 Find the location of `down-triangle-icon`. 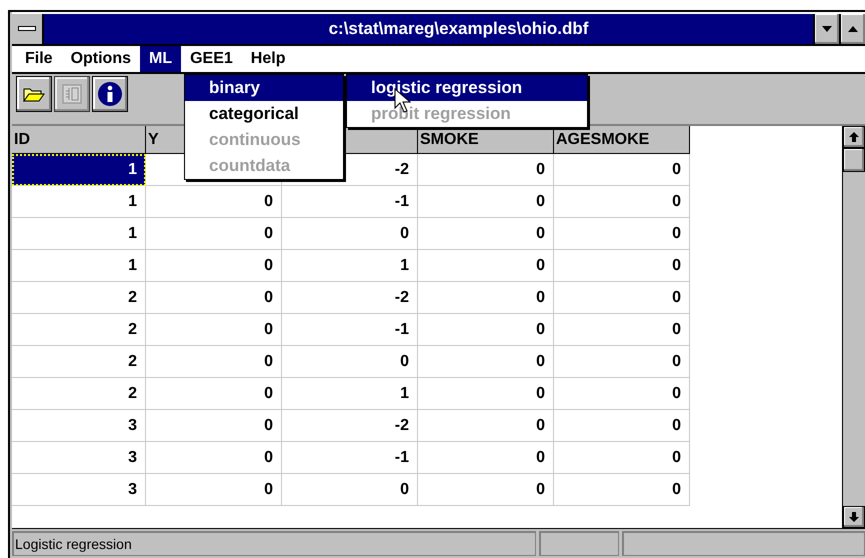

down-triangle-icon is located at coordinates (827, 29).